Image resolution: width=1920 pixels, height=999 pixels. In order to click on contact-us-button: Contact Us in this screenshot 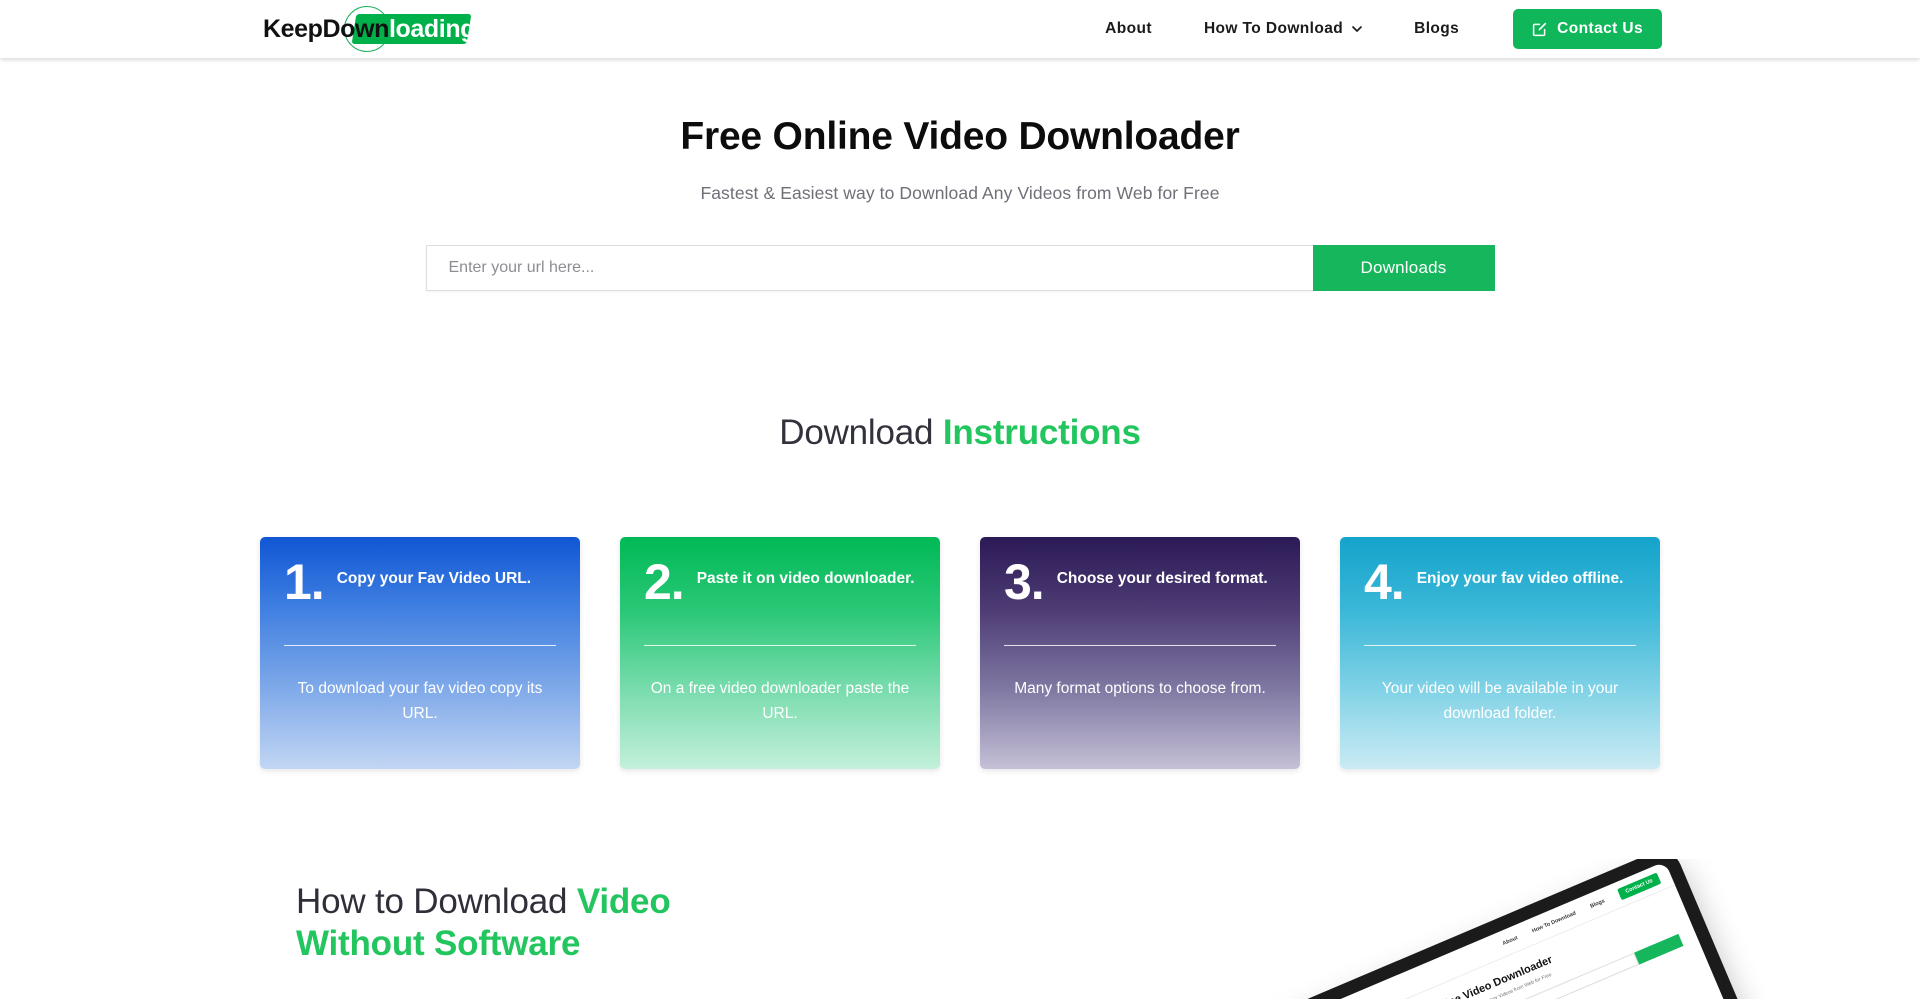, I will do `click(1587, 29)`.